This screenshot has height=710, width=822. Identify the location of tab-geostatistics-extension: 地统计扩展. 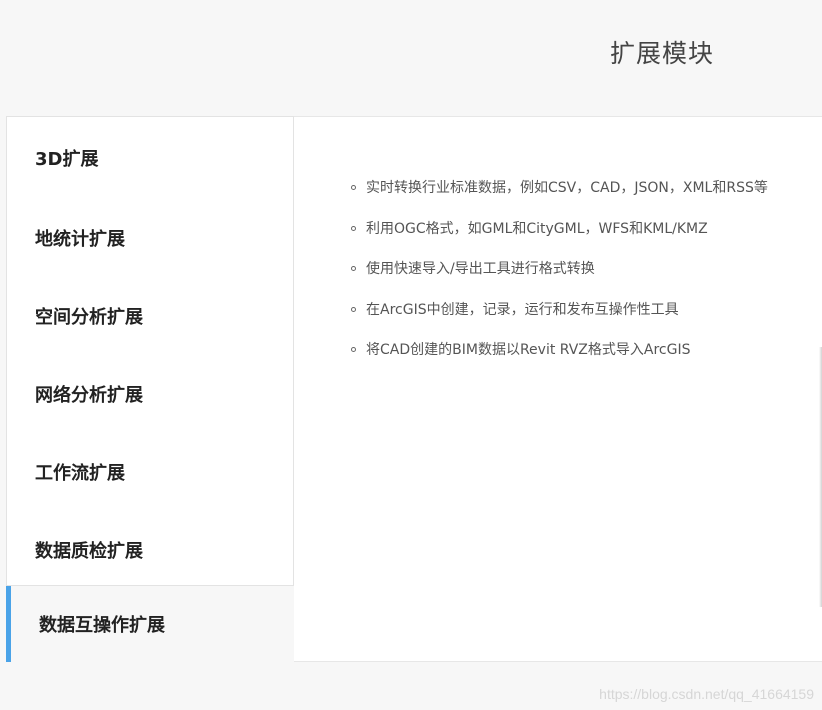
(150, 238).